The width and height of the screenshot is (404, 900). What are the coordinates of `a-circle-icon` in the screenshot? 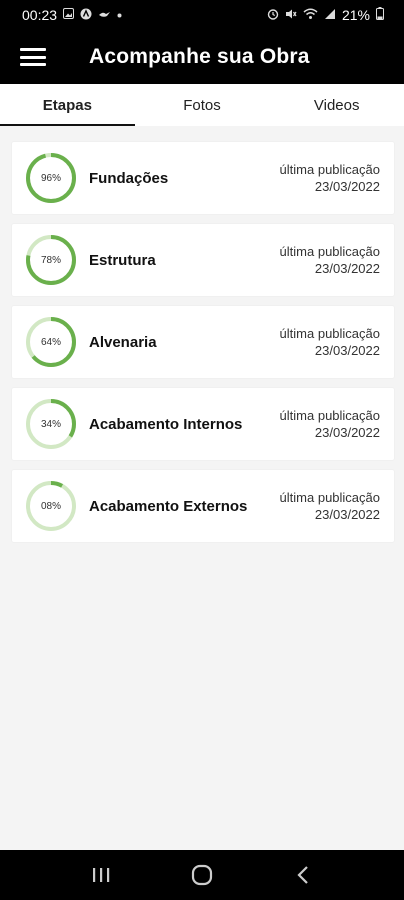 It's located at (86, 15).